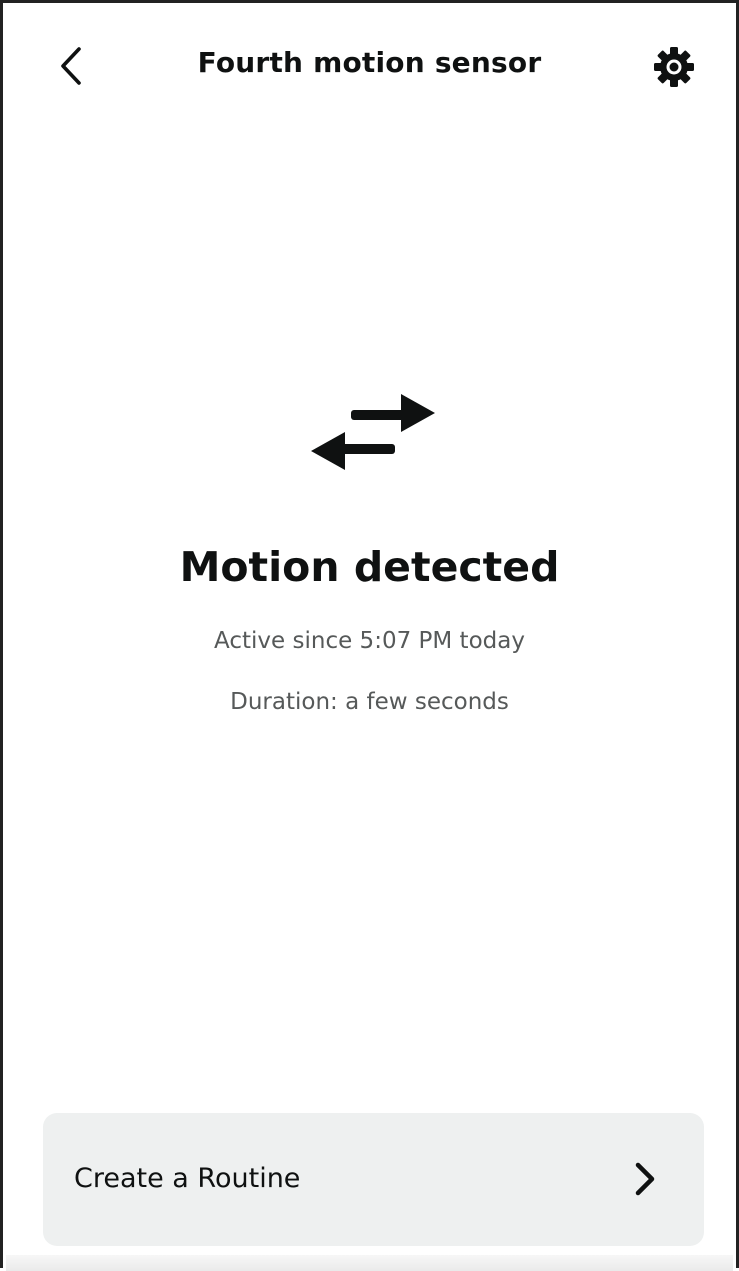 This screenshot has width=739, height=1271. What do you see at coordinates (369, 641) in the screenshot?
I see `active-since-text: Active since 5:07 PM today` at bounding box center [369, 641].